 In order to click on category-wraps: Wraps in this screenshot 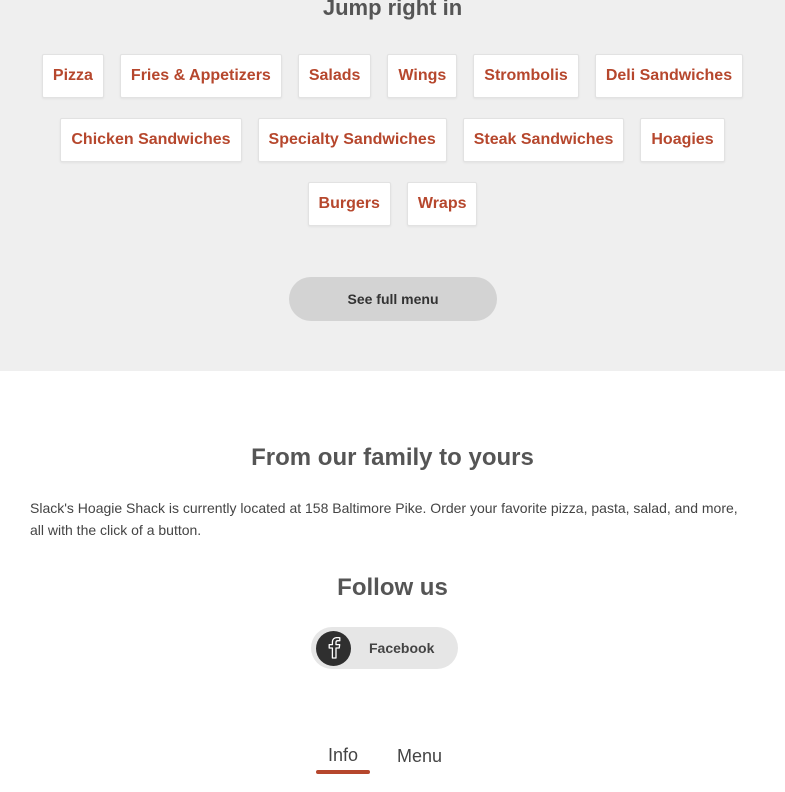, I will do `click(442, 204)`.